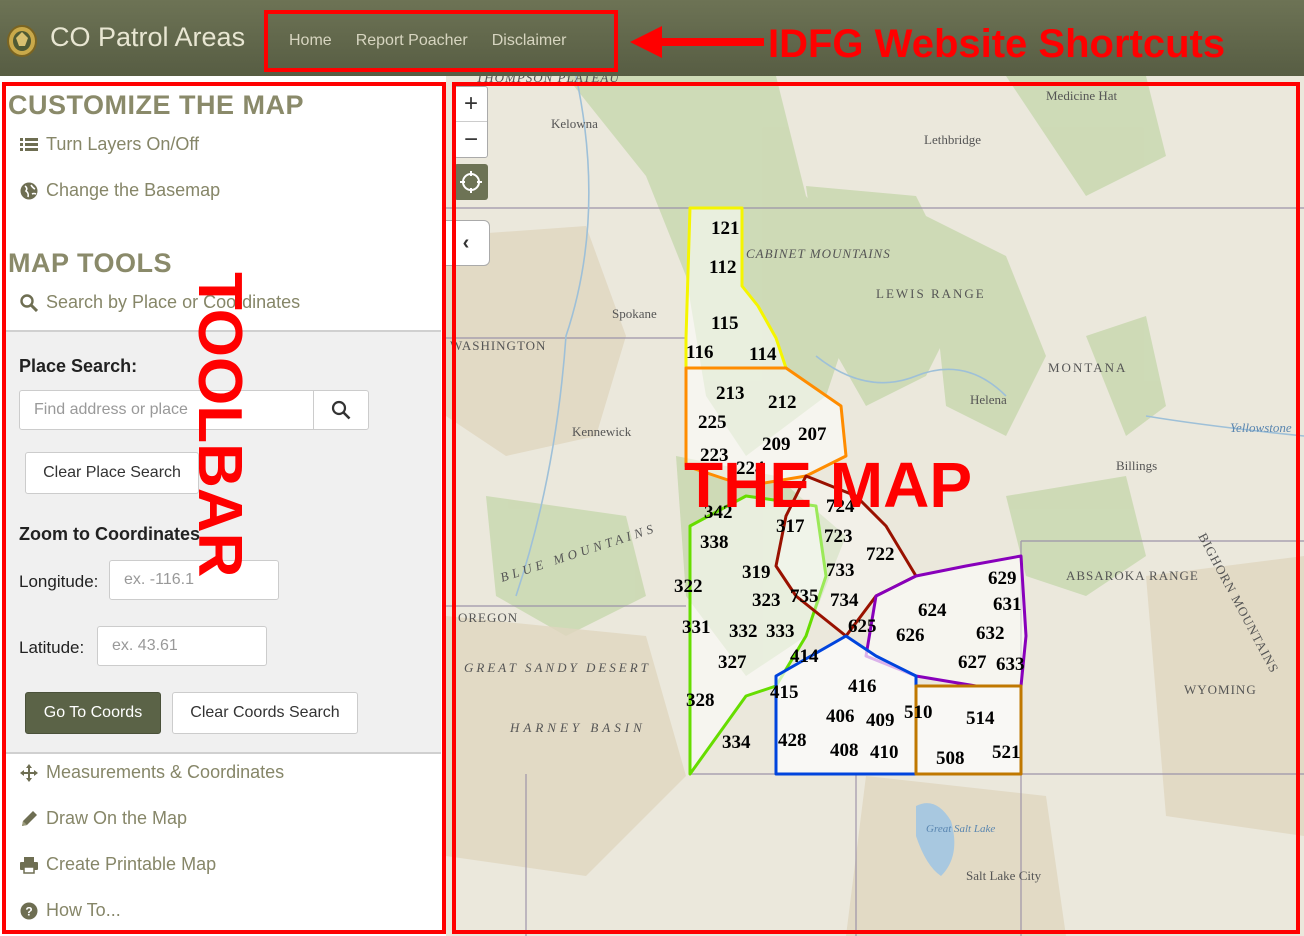 This screenshot has height=936, width=1304. I want to click on list-icon, so click(29, 144).